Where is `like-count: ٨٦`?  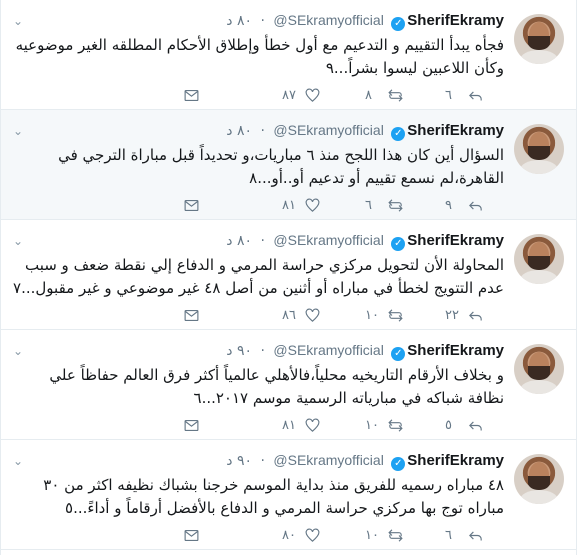
like-count: ٨٦ is located at coordinates (289, 315).